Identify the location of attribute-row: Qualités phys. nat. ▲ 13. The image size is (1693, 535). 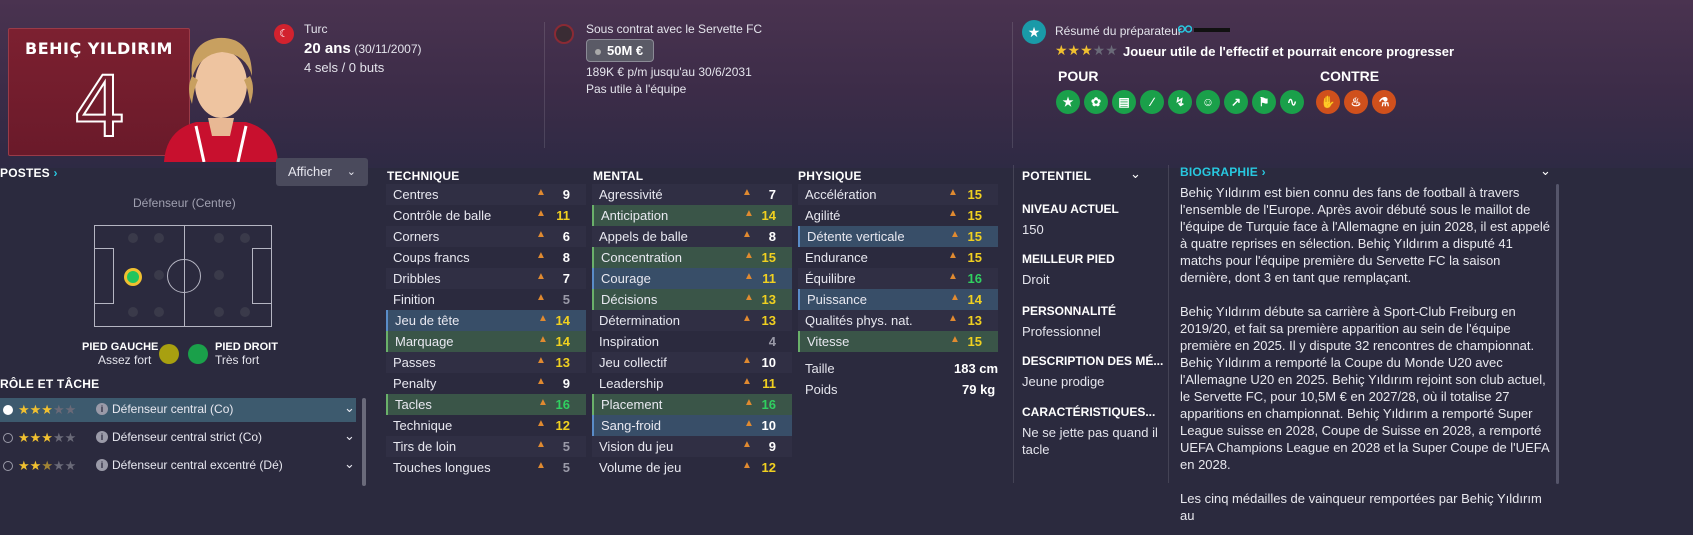
(898, 320).